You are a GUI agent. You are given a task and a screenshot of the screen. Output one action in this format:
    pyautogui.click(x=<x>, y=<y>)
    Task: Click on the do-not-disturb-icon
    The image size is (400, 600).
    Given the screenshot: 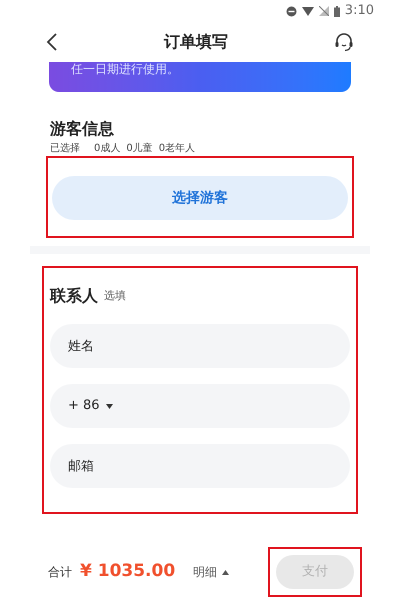 What is the action you would take?
    pyautogui.click(x=291, y=11)
    